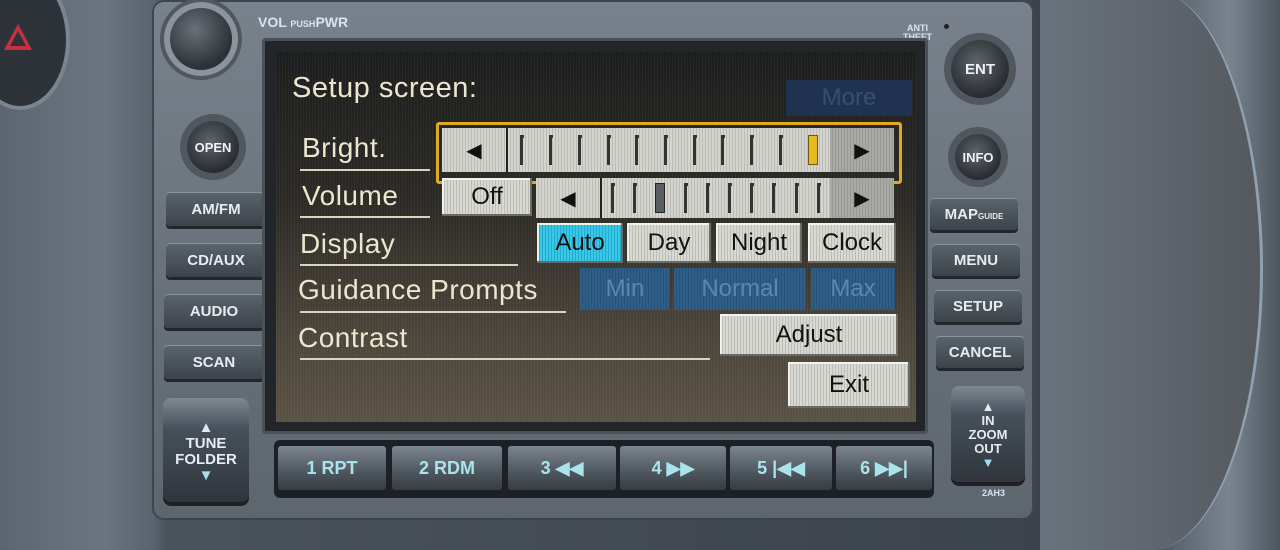 The image size is (1280, 550). I want to click on preset-4-forward-button: 4 ▶▶, so click(673, 468).